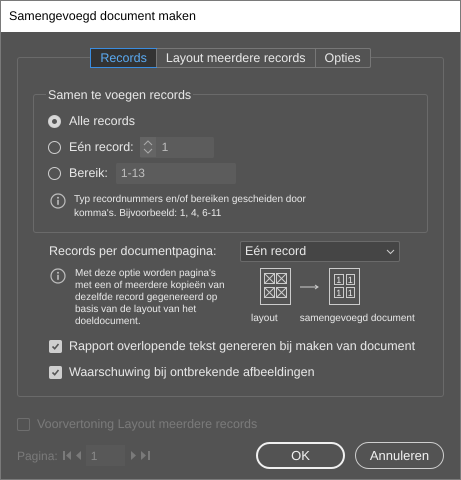 Image resolution: width=461 pixels, height=480 pixels. Describe the element at coordinates (133, 455) in the screenshot. I see `next-page-icon` at that location.